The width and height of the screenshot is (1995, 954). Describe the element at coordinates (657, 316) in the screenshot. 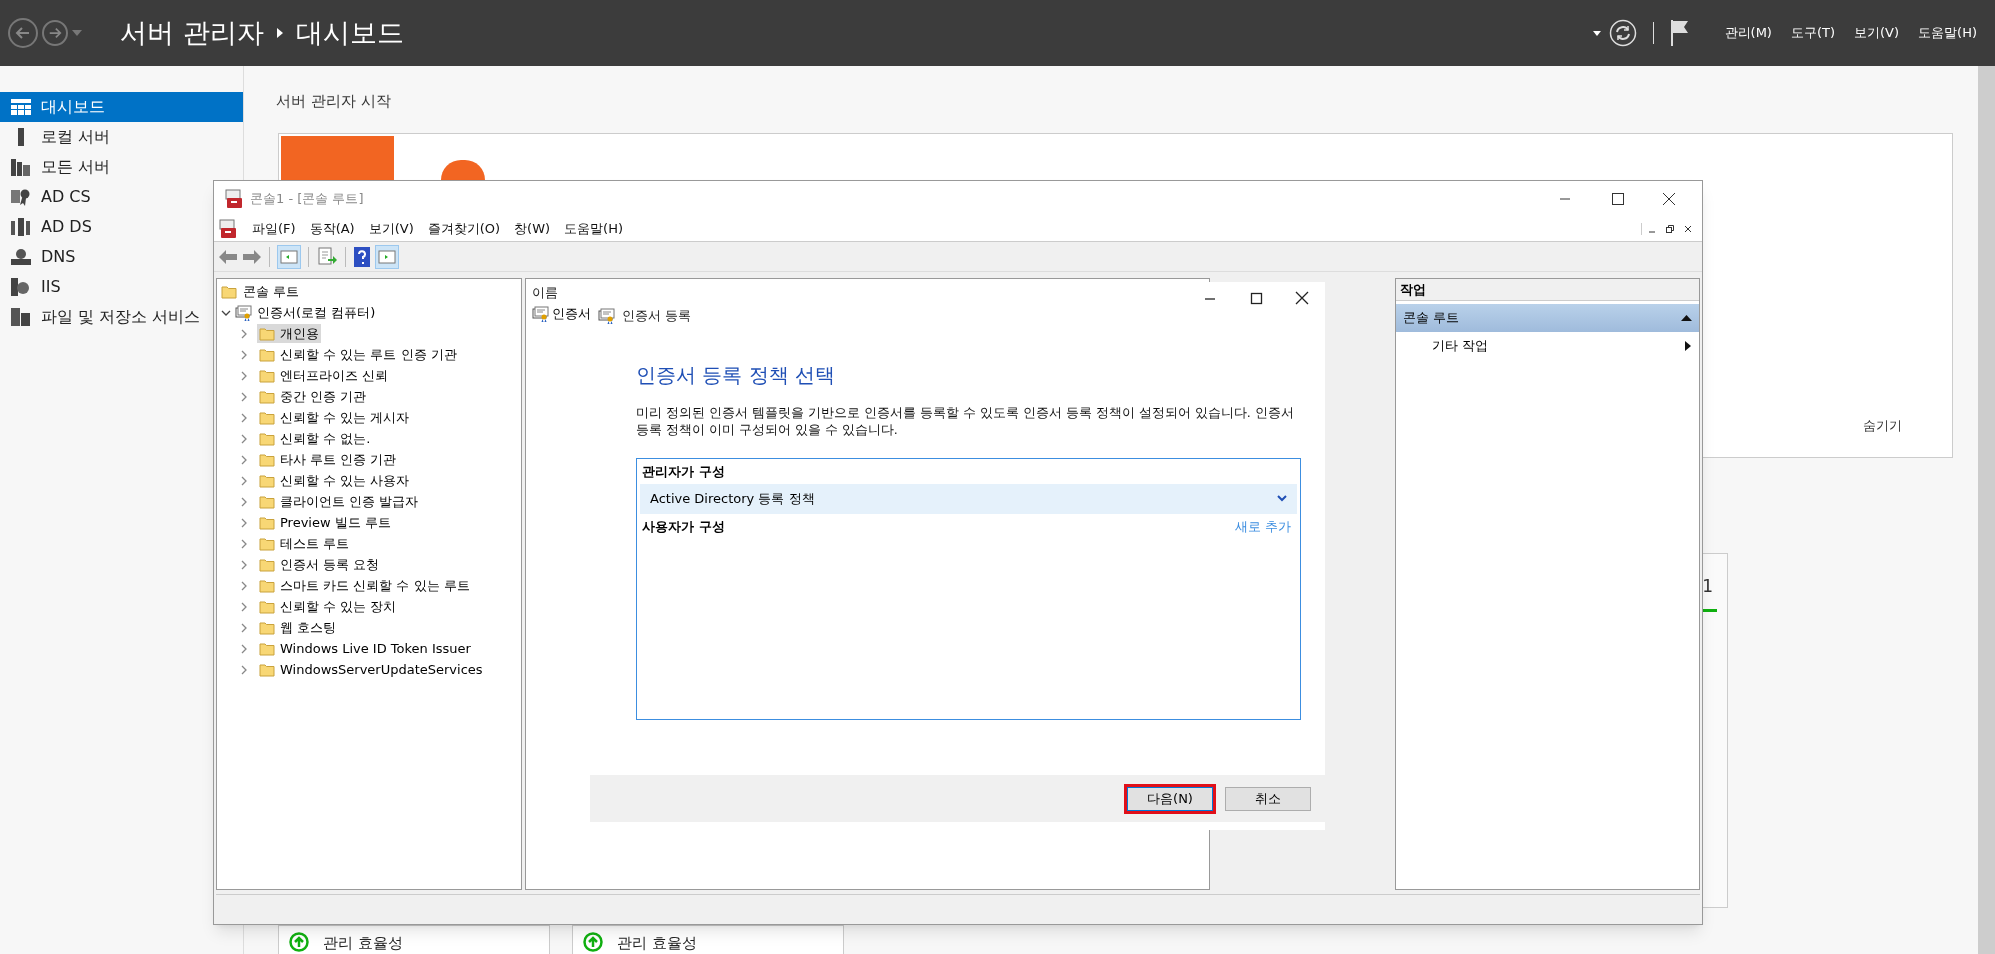

I see `dialog-title: 인증서 등록` at that location.